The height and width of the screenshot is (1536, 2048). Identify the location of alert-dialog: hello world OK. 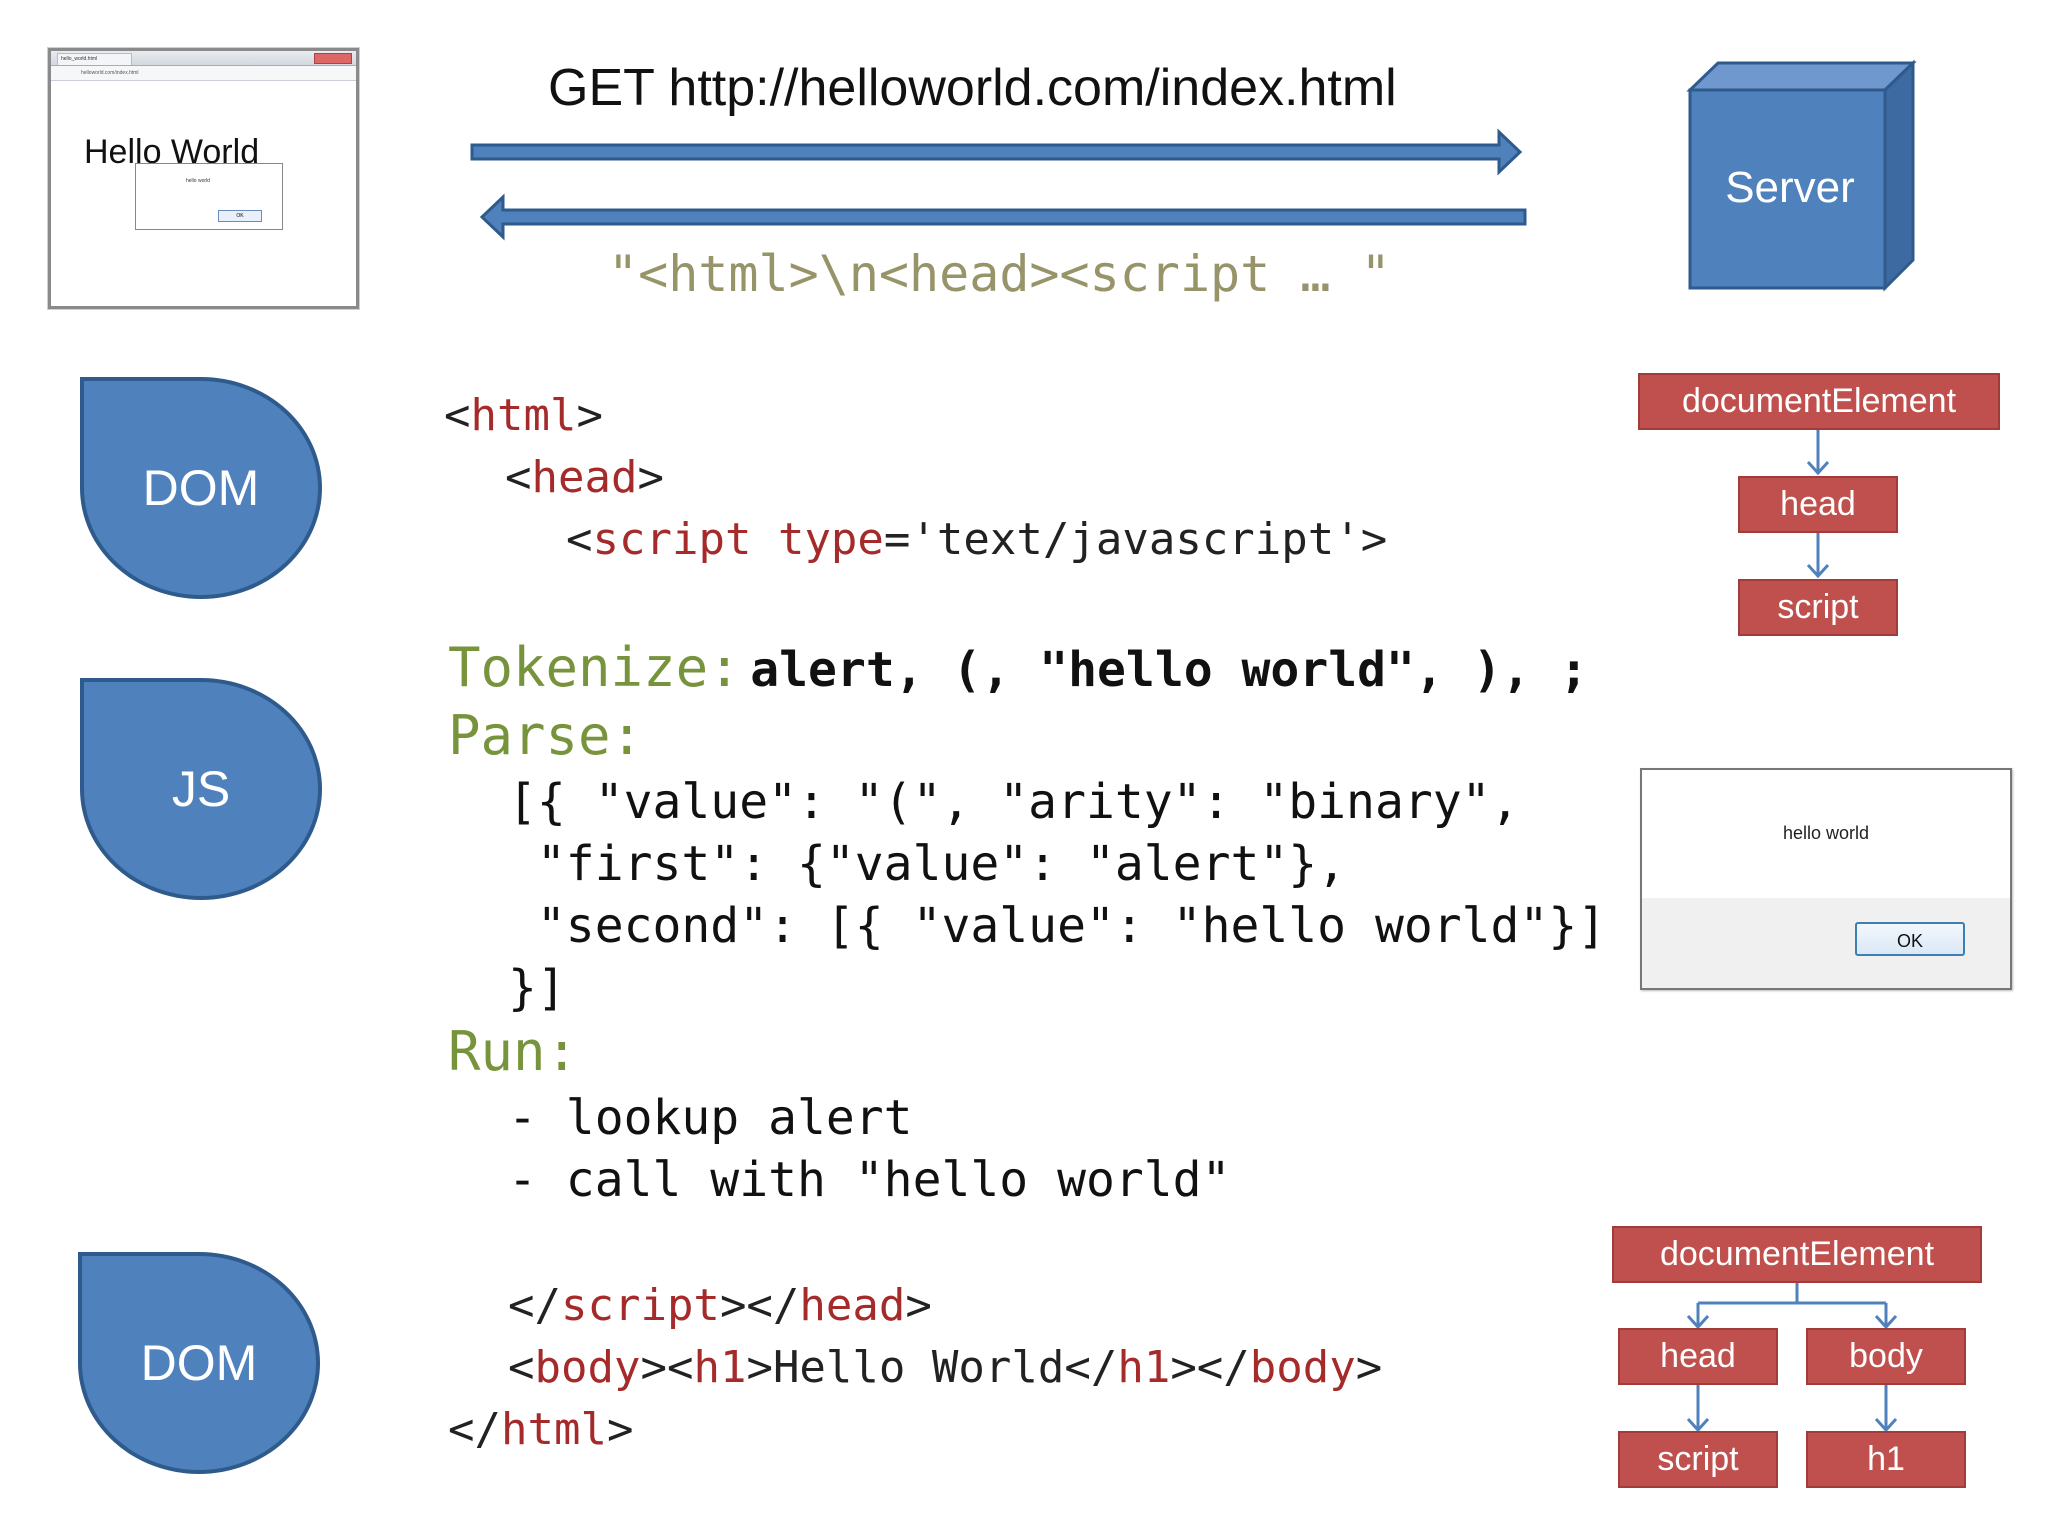
(1826, 879).